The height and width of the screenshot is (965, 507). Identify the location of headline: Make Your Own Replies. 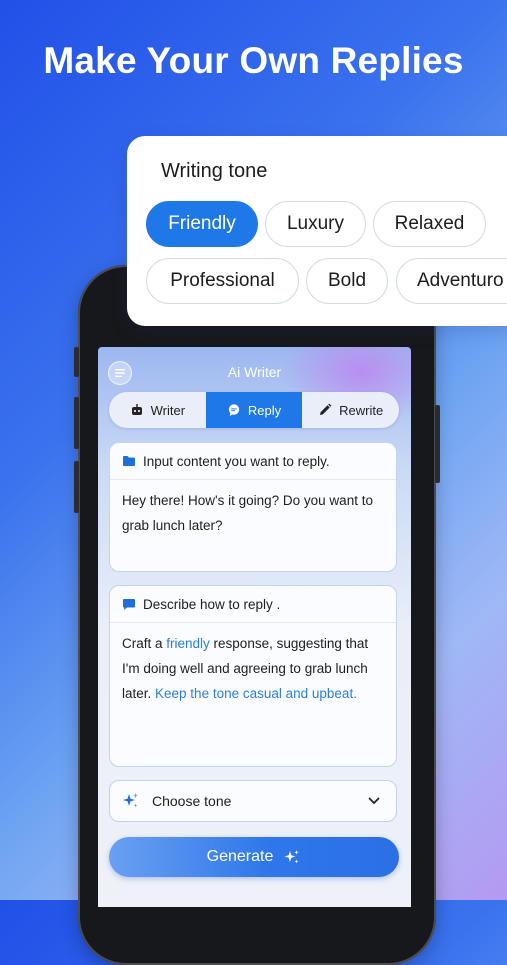
(253, 60).